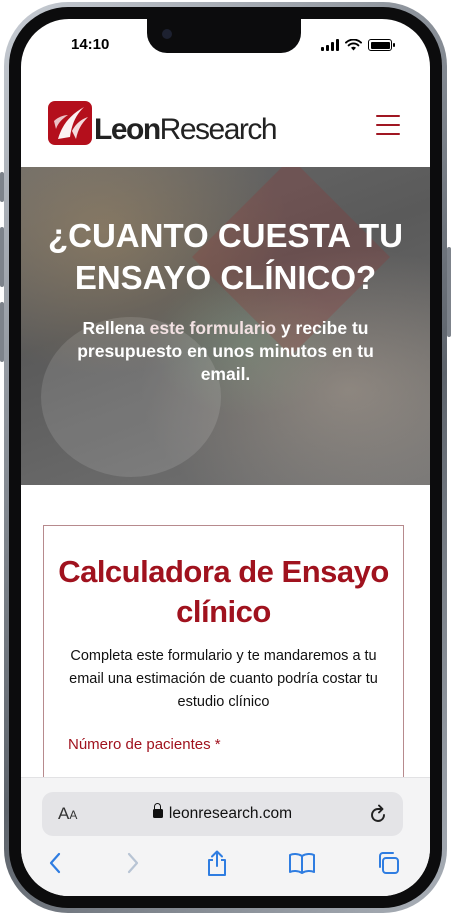 This screenshot has height=915, width=451. I want to click on site-header: LeonResearch, so click(225, 124).